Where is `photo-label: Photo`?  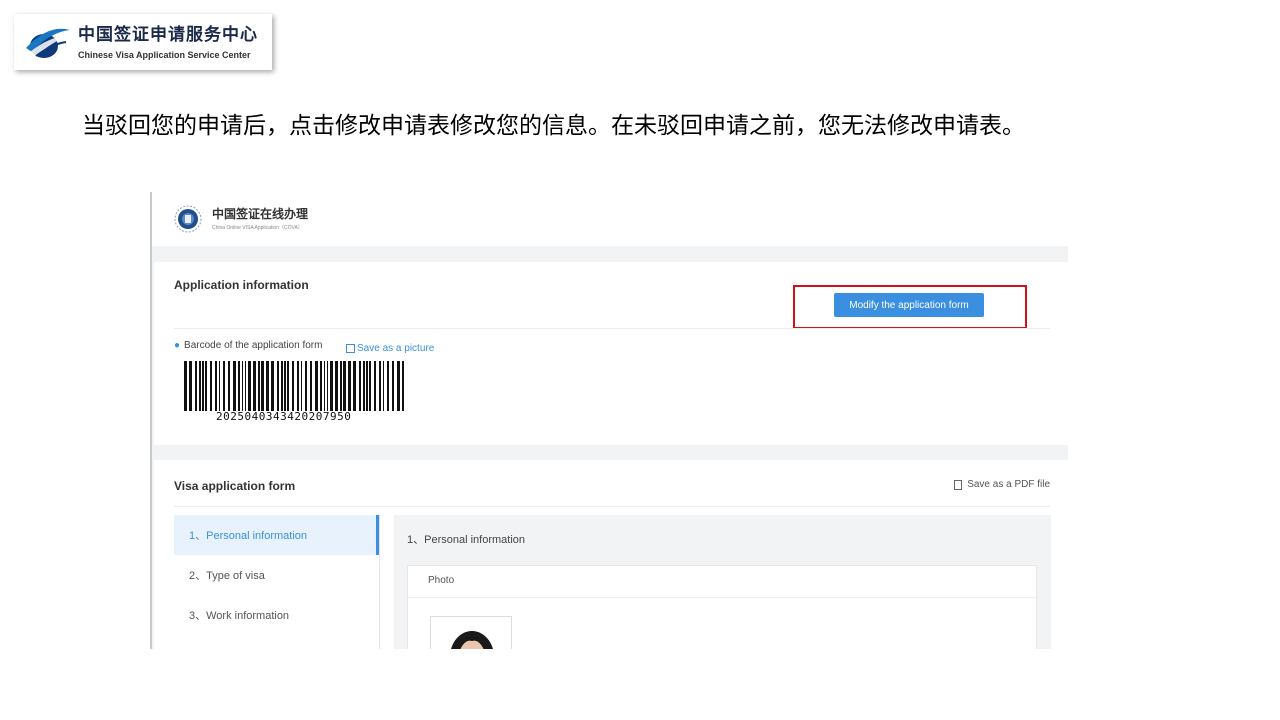
photo-label: Photo is located at coordinates (441, 580).